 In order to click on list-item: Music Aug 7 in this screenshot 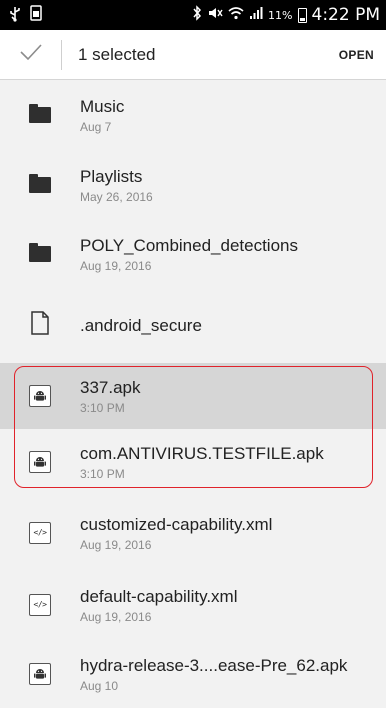, I will do `click(193, 115)`.